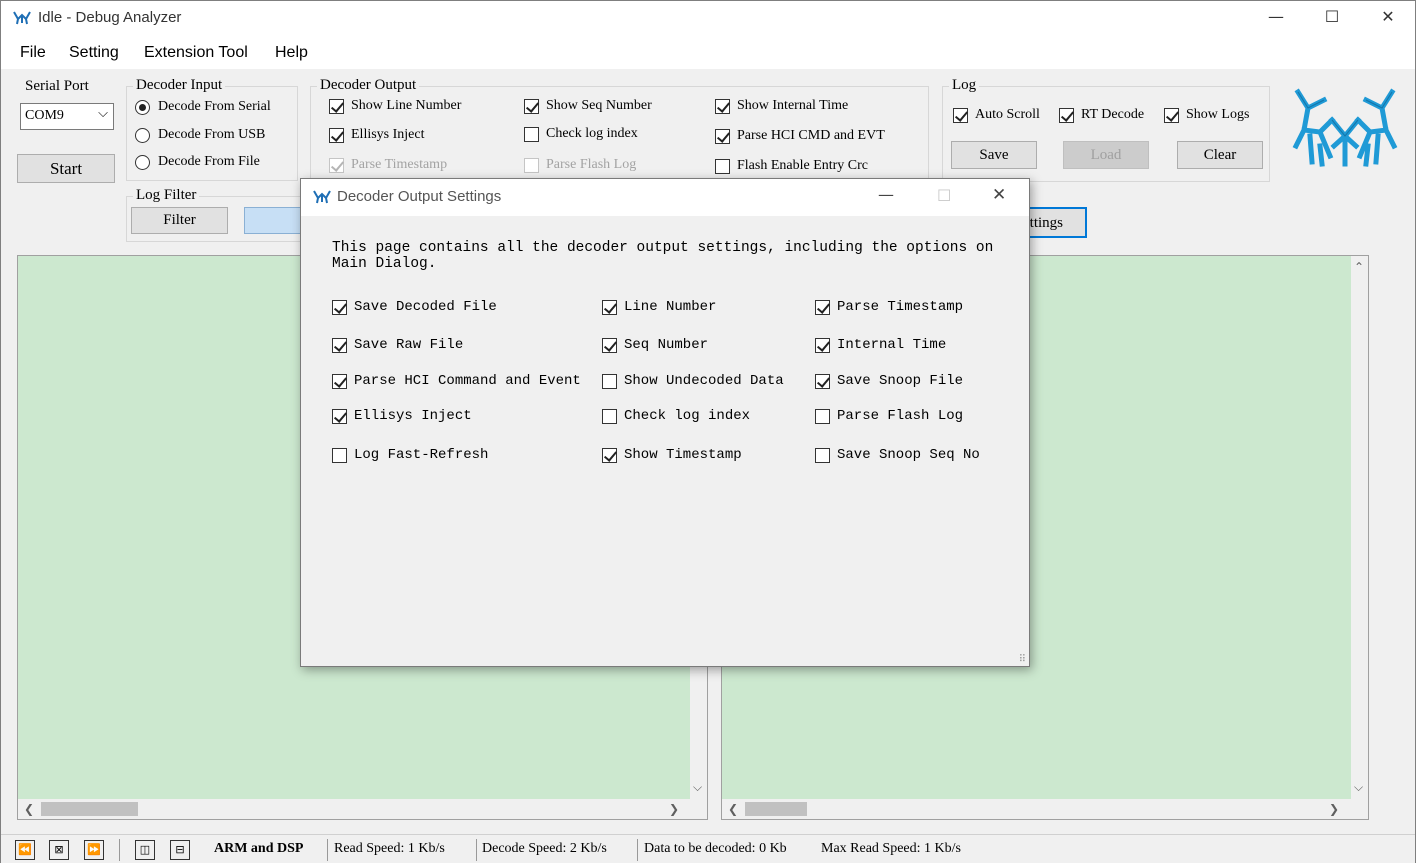  I want to click on split-vertical-icon: ◫, so click(145, 850).